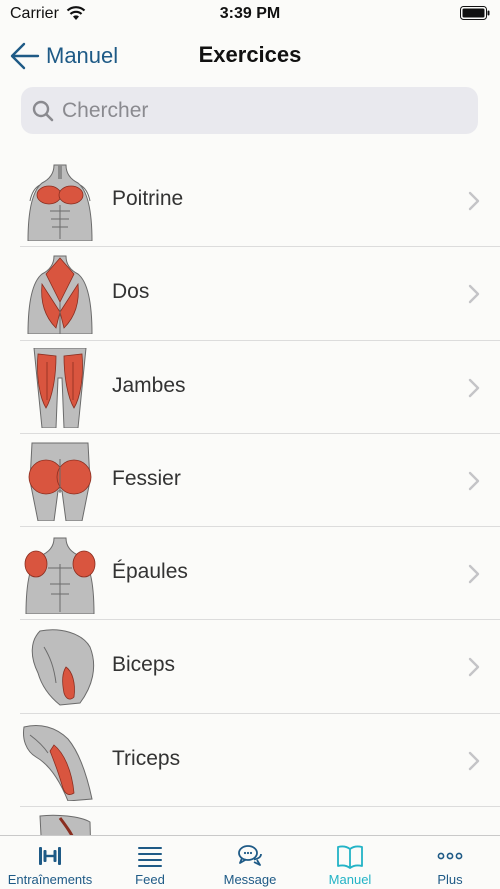 This screenshot has width=500, height=889. What do you see at coordinates (475, 13) in the screenshot?
I see `battery-icon` at bounding box center [475, 13].